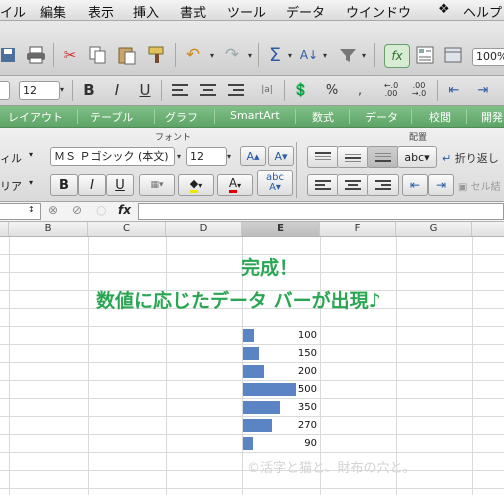  What do you see at coordinates (441, 185) in the screenshot?
I see `ribbon-indent-icon: ⇥` at bounding box center [441, 185].